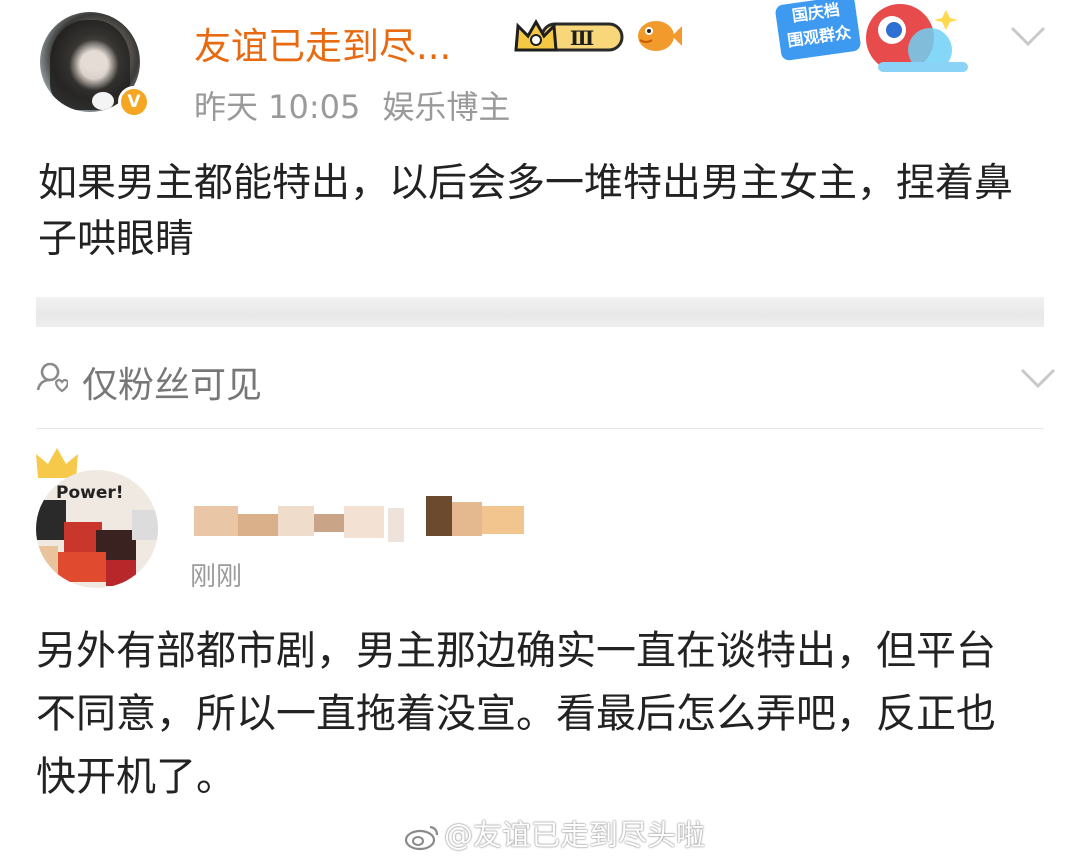  Describe the element at coordinates (546, 382) in the screenshot. I see `visibility-row: 仅粉丝可见` at that location.